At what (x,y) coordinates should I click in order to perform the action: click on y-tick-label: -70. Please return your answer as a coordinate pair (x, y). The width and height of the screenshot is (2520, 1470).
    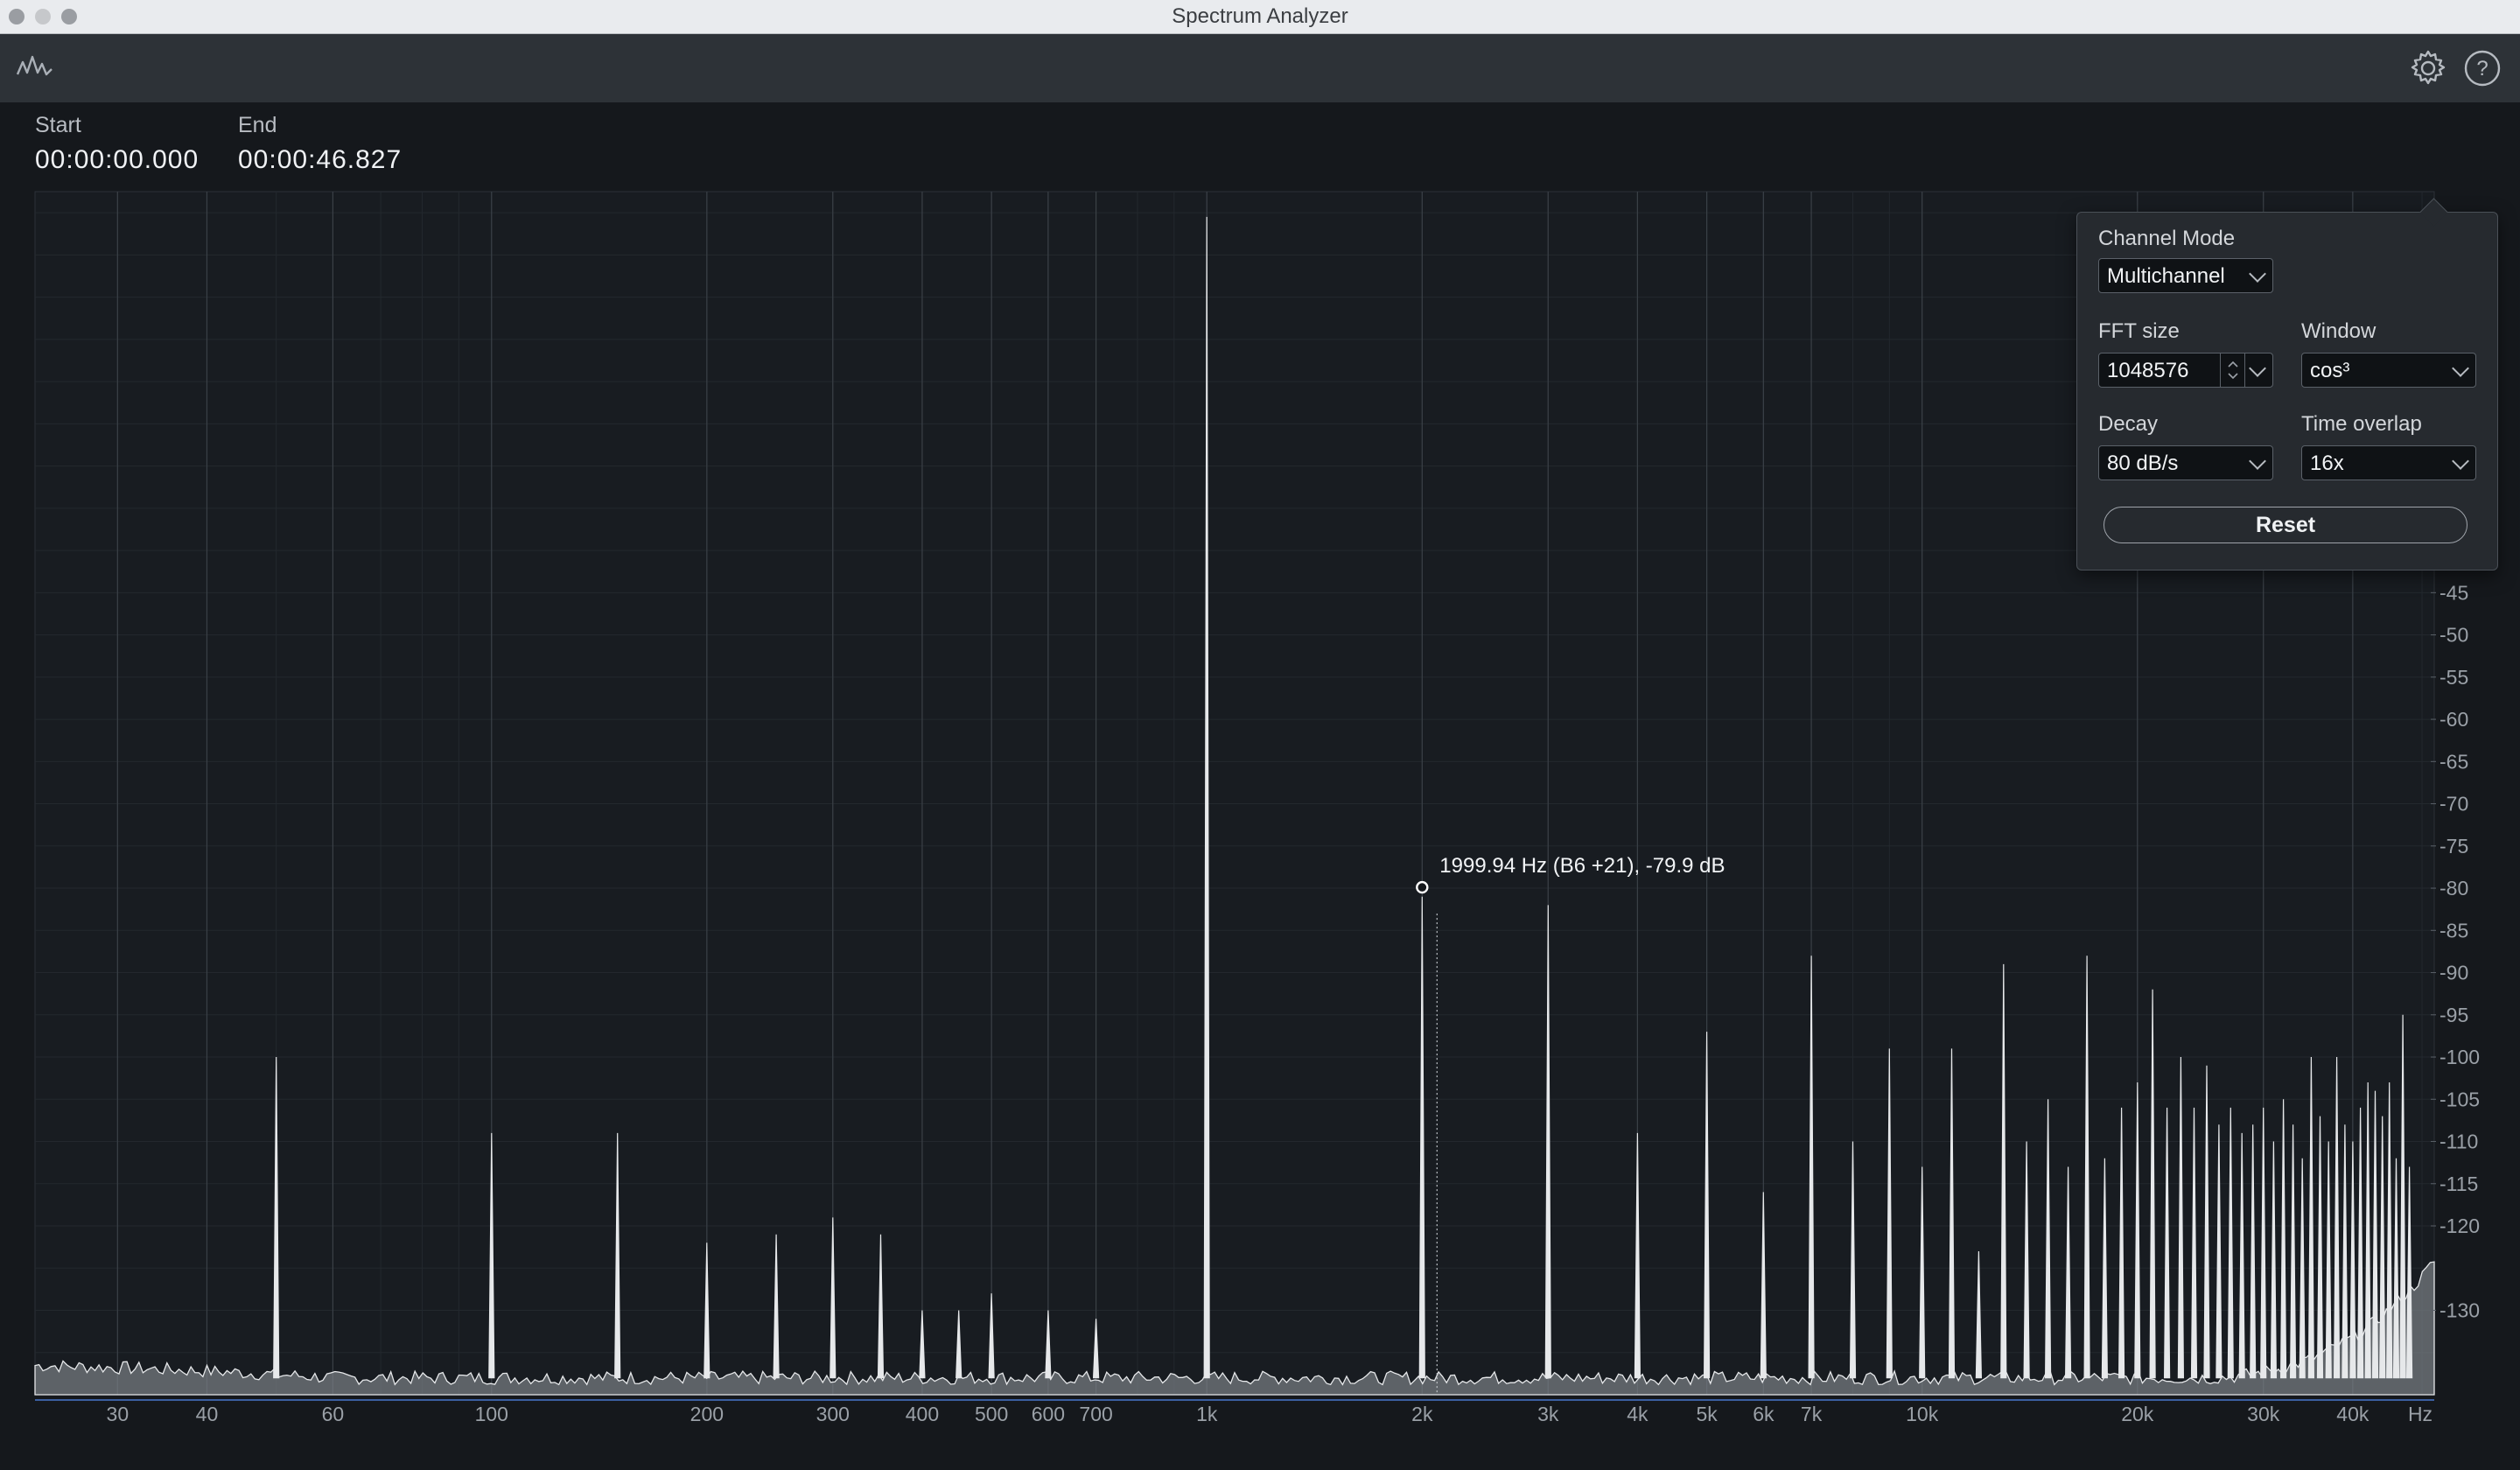
    Looking at the image, I should click on (2454, 804).